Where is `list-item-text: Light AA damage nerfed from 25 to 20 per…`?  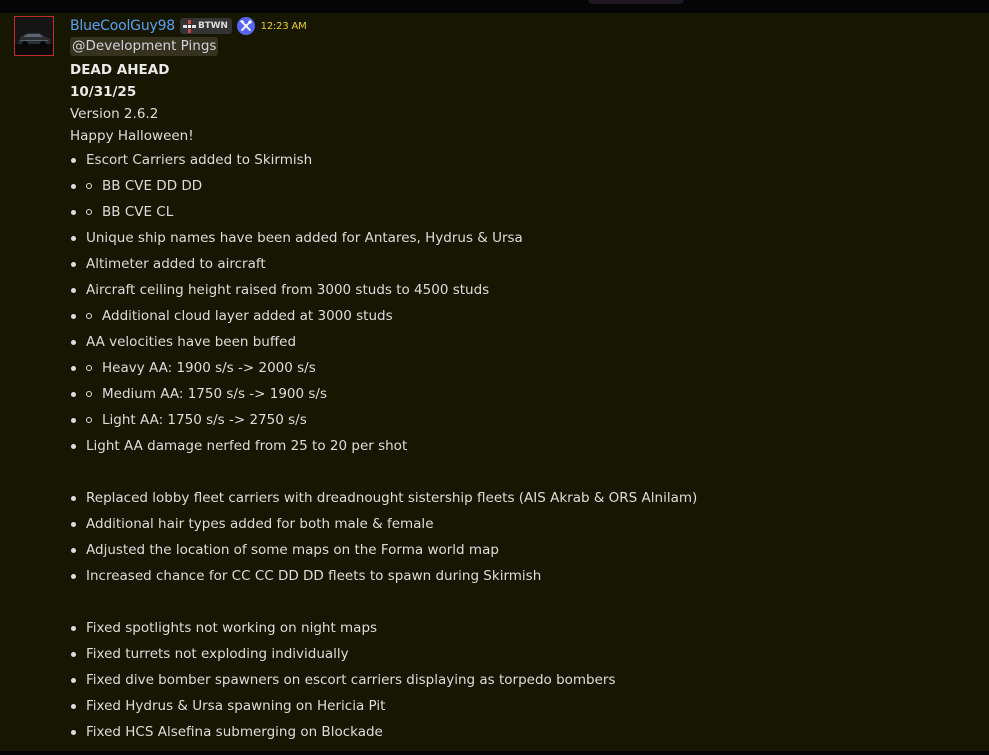
list-item-text: Light AA damage nerfed from 25 to 20 per… is located at coordinates (247, 446).